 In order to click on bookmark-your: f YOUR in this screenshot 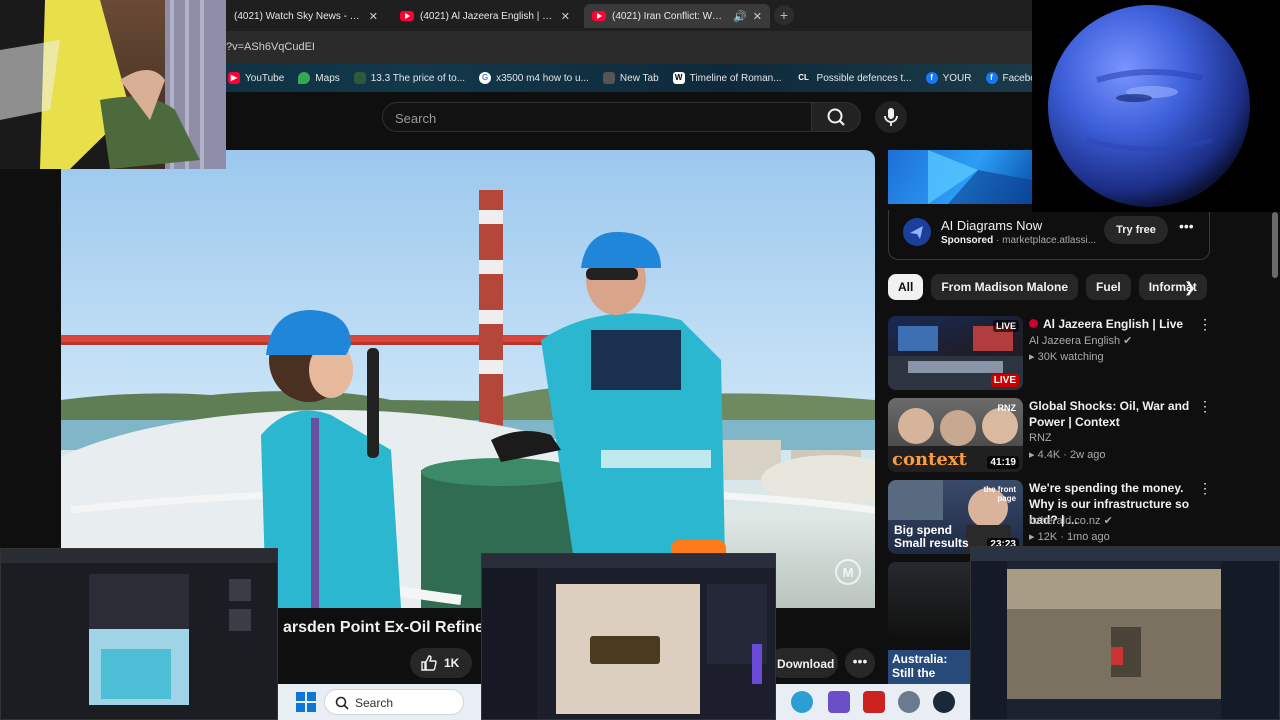, I will do `click(948, 78)`.